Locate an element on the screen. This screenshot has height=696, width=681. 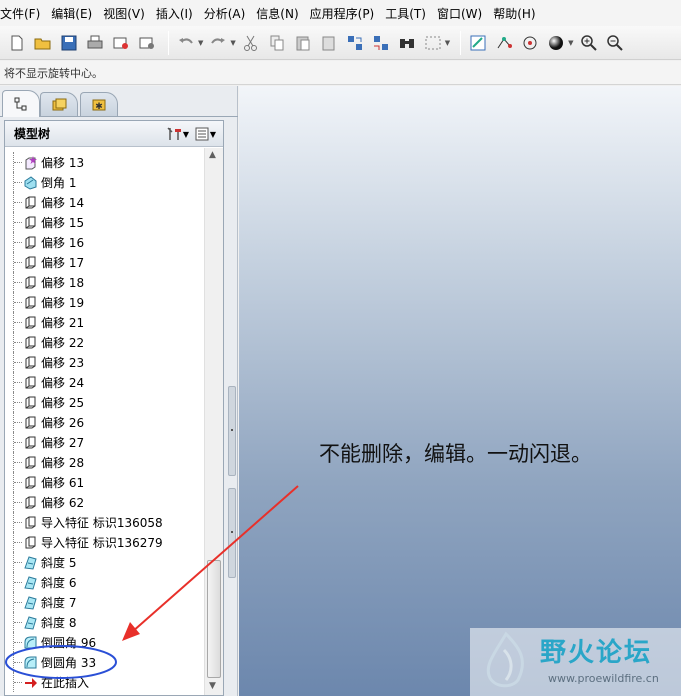
open-folder-icon is located at coordinates (43, 43).